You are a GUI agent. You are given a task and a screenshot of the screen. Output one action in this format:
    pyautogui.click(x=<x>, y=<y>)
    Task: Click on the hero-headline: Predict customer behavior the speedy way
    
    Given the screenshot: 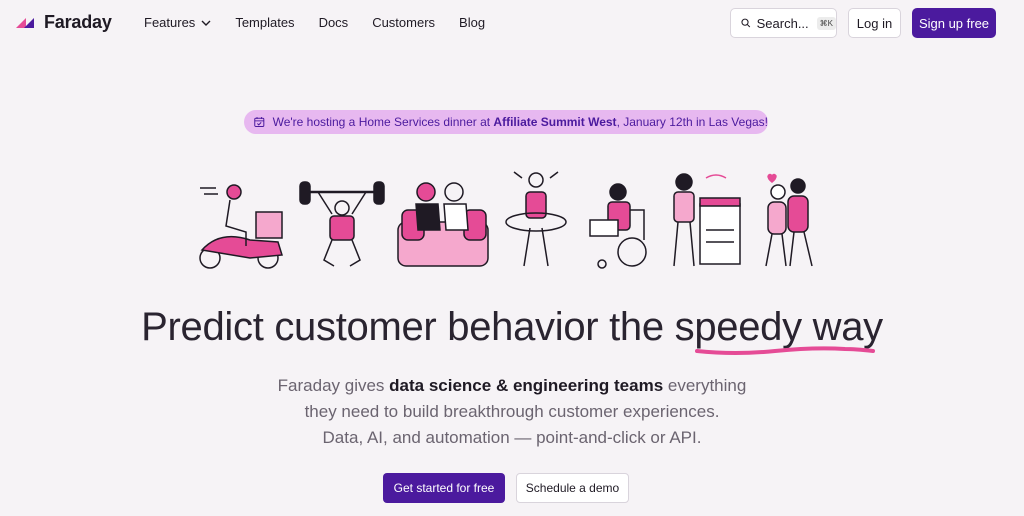 What is the action you would take?
    pyautogui.click(x=512, y=330)
    